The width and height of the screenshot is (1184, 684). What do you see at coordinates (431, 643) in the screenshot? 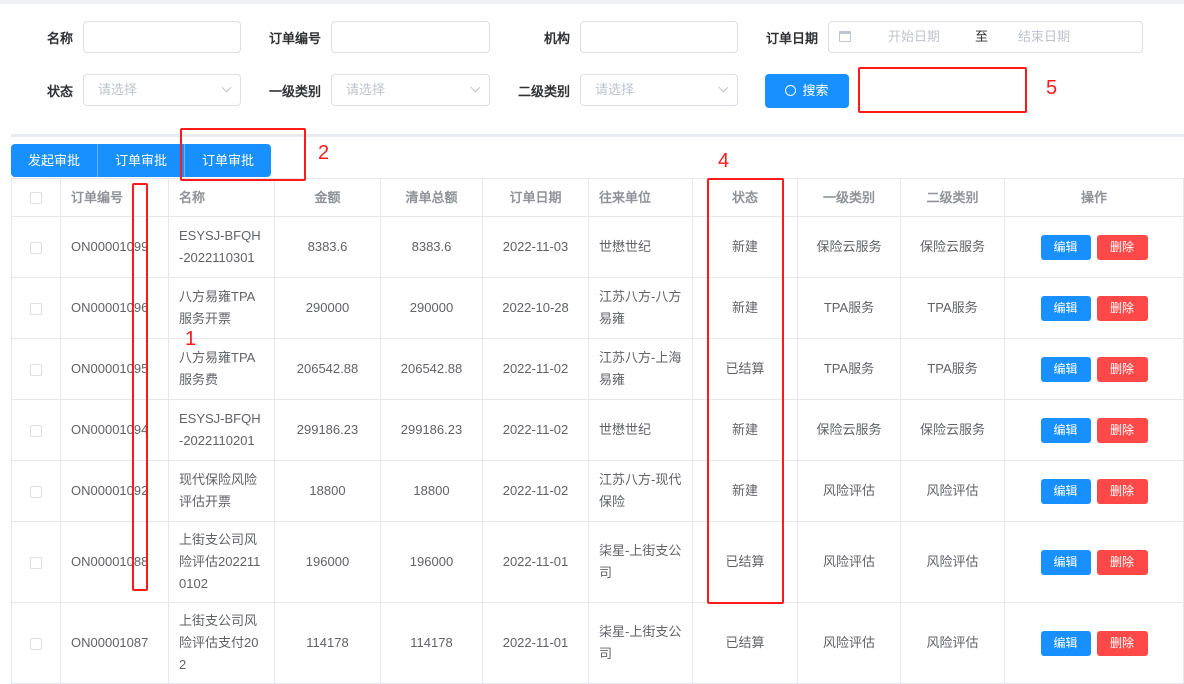
I see `total-cell: 114178` at bounding box center [431, 643].